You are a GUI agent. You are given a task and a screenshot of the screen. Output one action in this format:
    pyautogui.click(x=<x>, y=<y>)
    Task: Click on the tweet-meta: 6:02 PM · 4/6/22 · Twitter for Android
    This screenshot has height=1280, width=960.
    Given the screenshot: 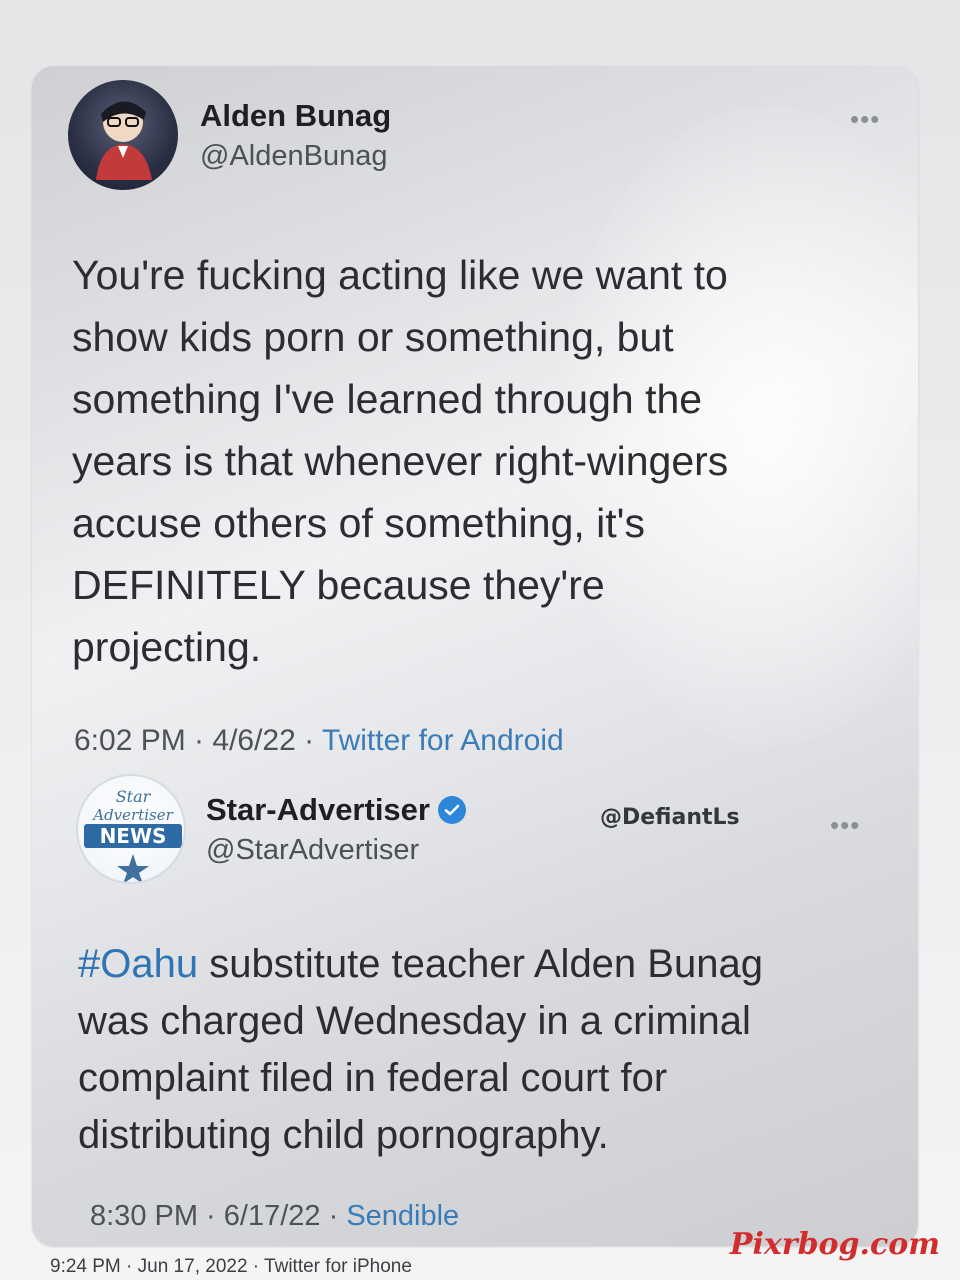 What is the action you would take?
    pyautogui.click(x=319, y=741)
    